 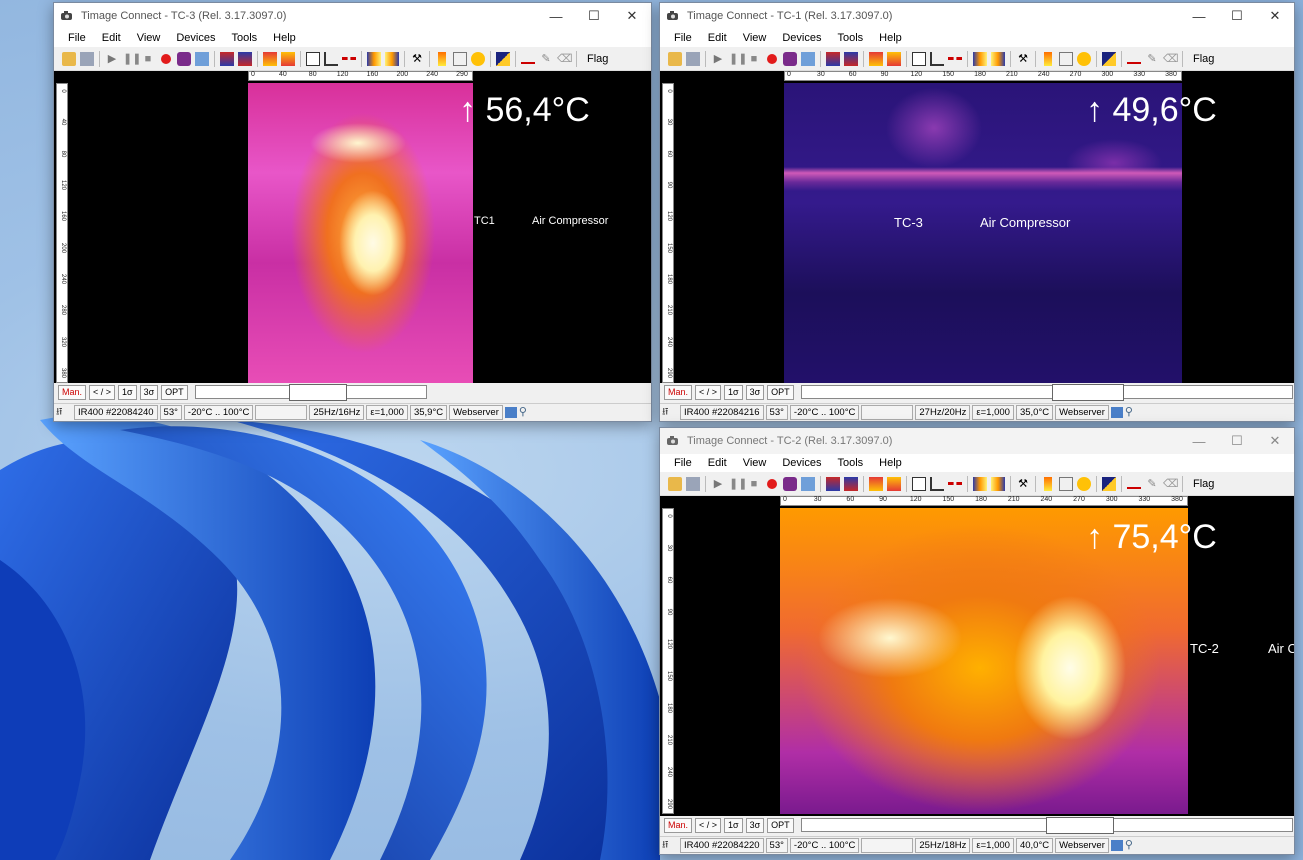 I want to click on play-icon: ▶, so click(x=112, y=59).